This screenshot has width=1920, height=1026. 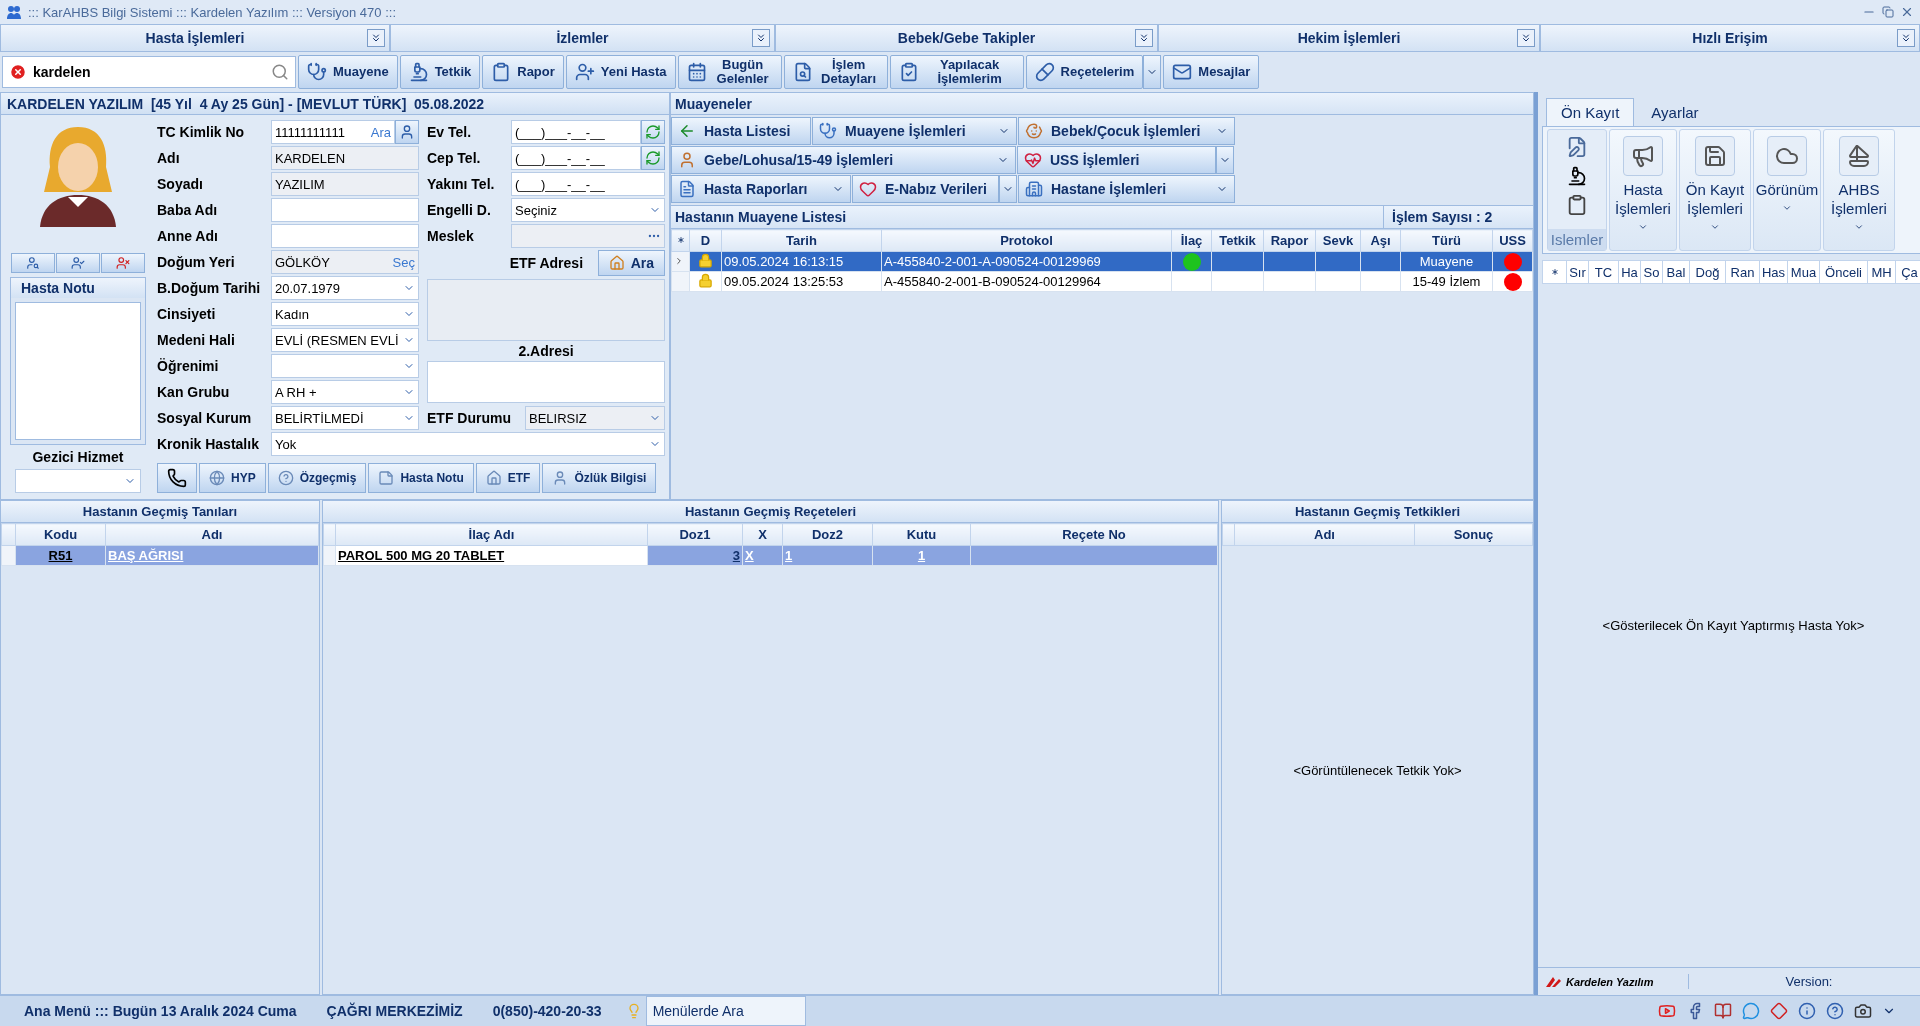 I want to click on edit-document-icon, so click(x=1577, y=147).